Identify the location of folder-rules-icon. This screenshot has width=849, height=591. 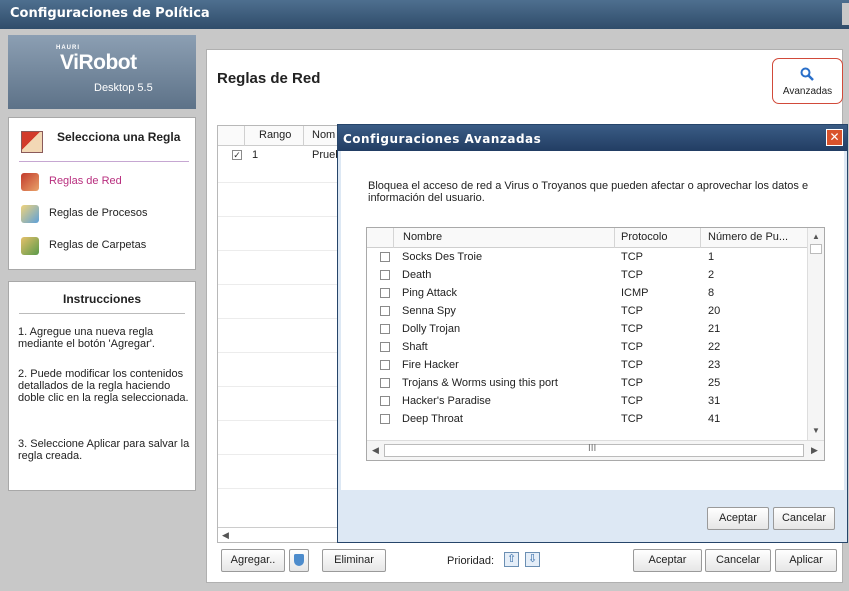
(30, 246).